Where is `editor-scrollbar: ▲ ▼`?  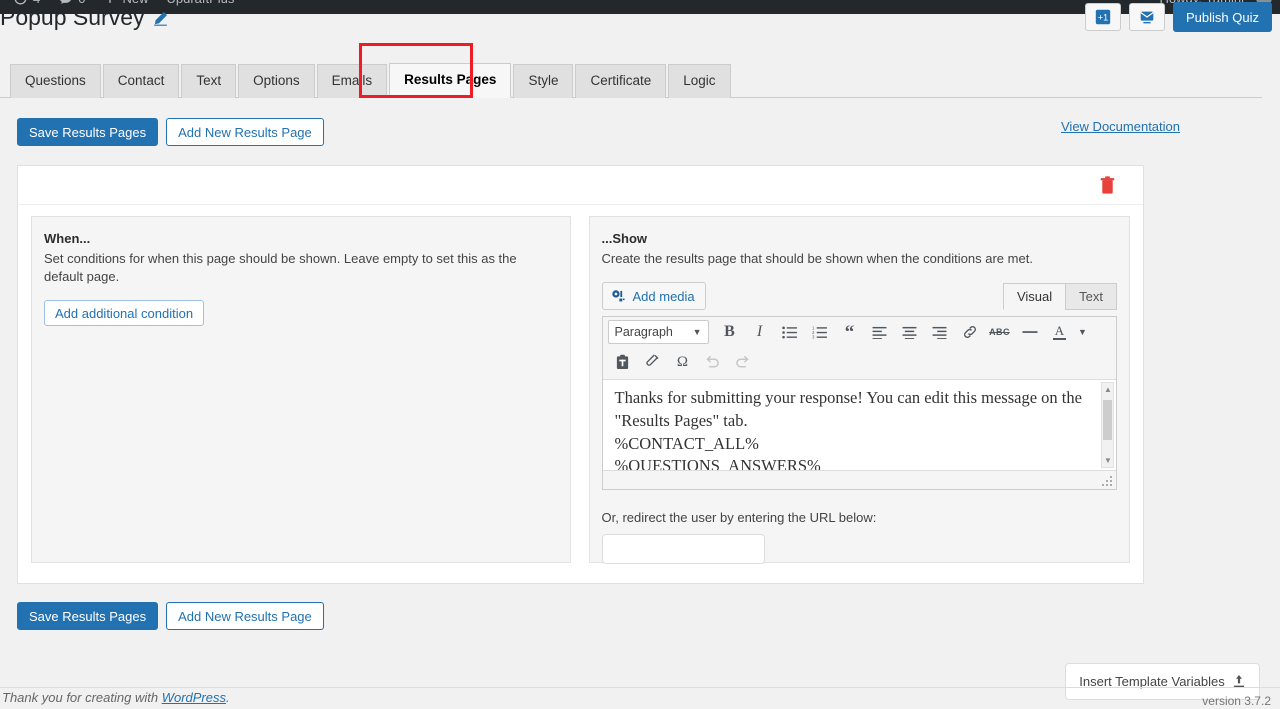 editor-scrollbar: ▲ ▼ is located at coordinates (1107, 425).